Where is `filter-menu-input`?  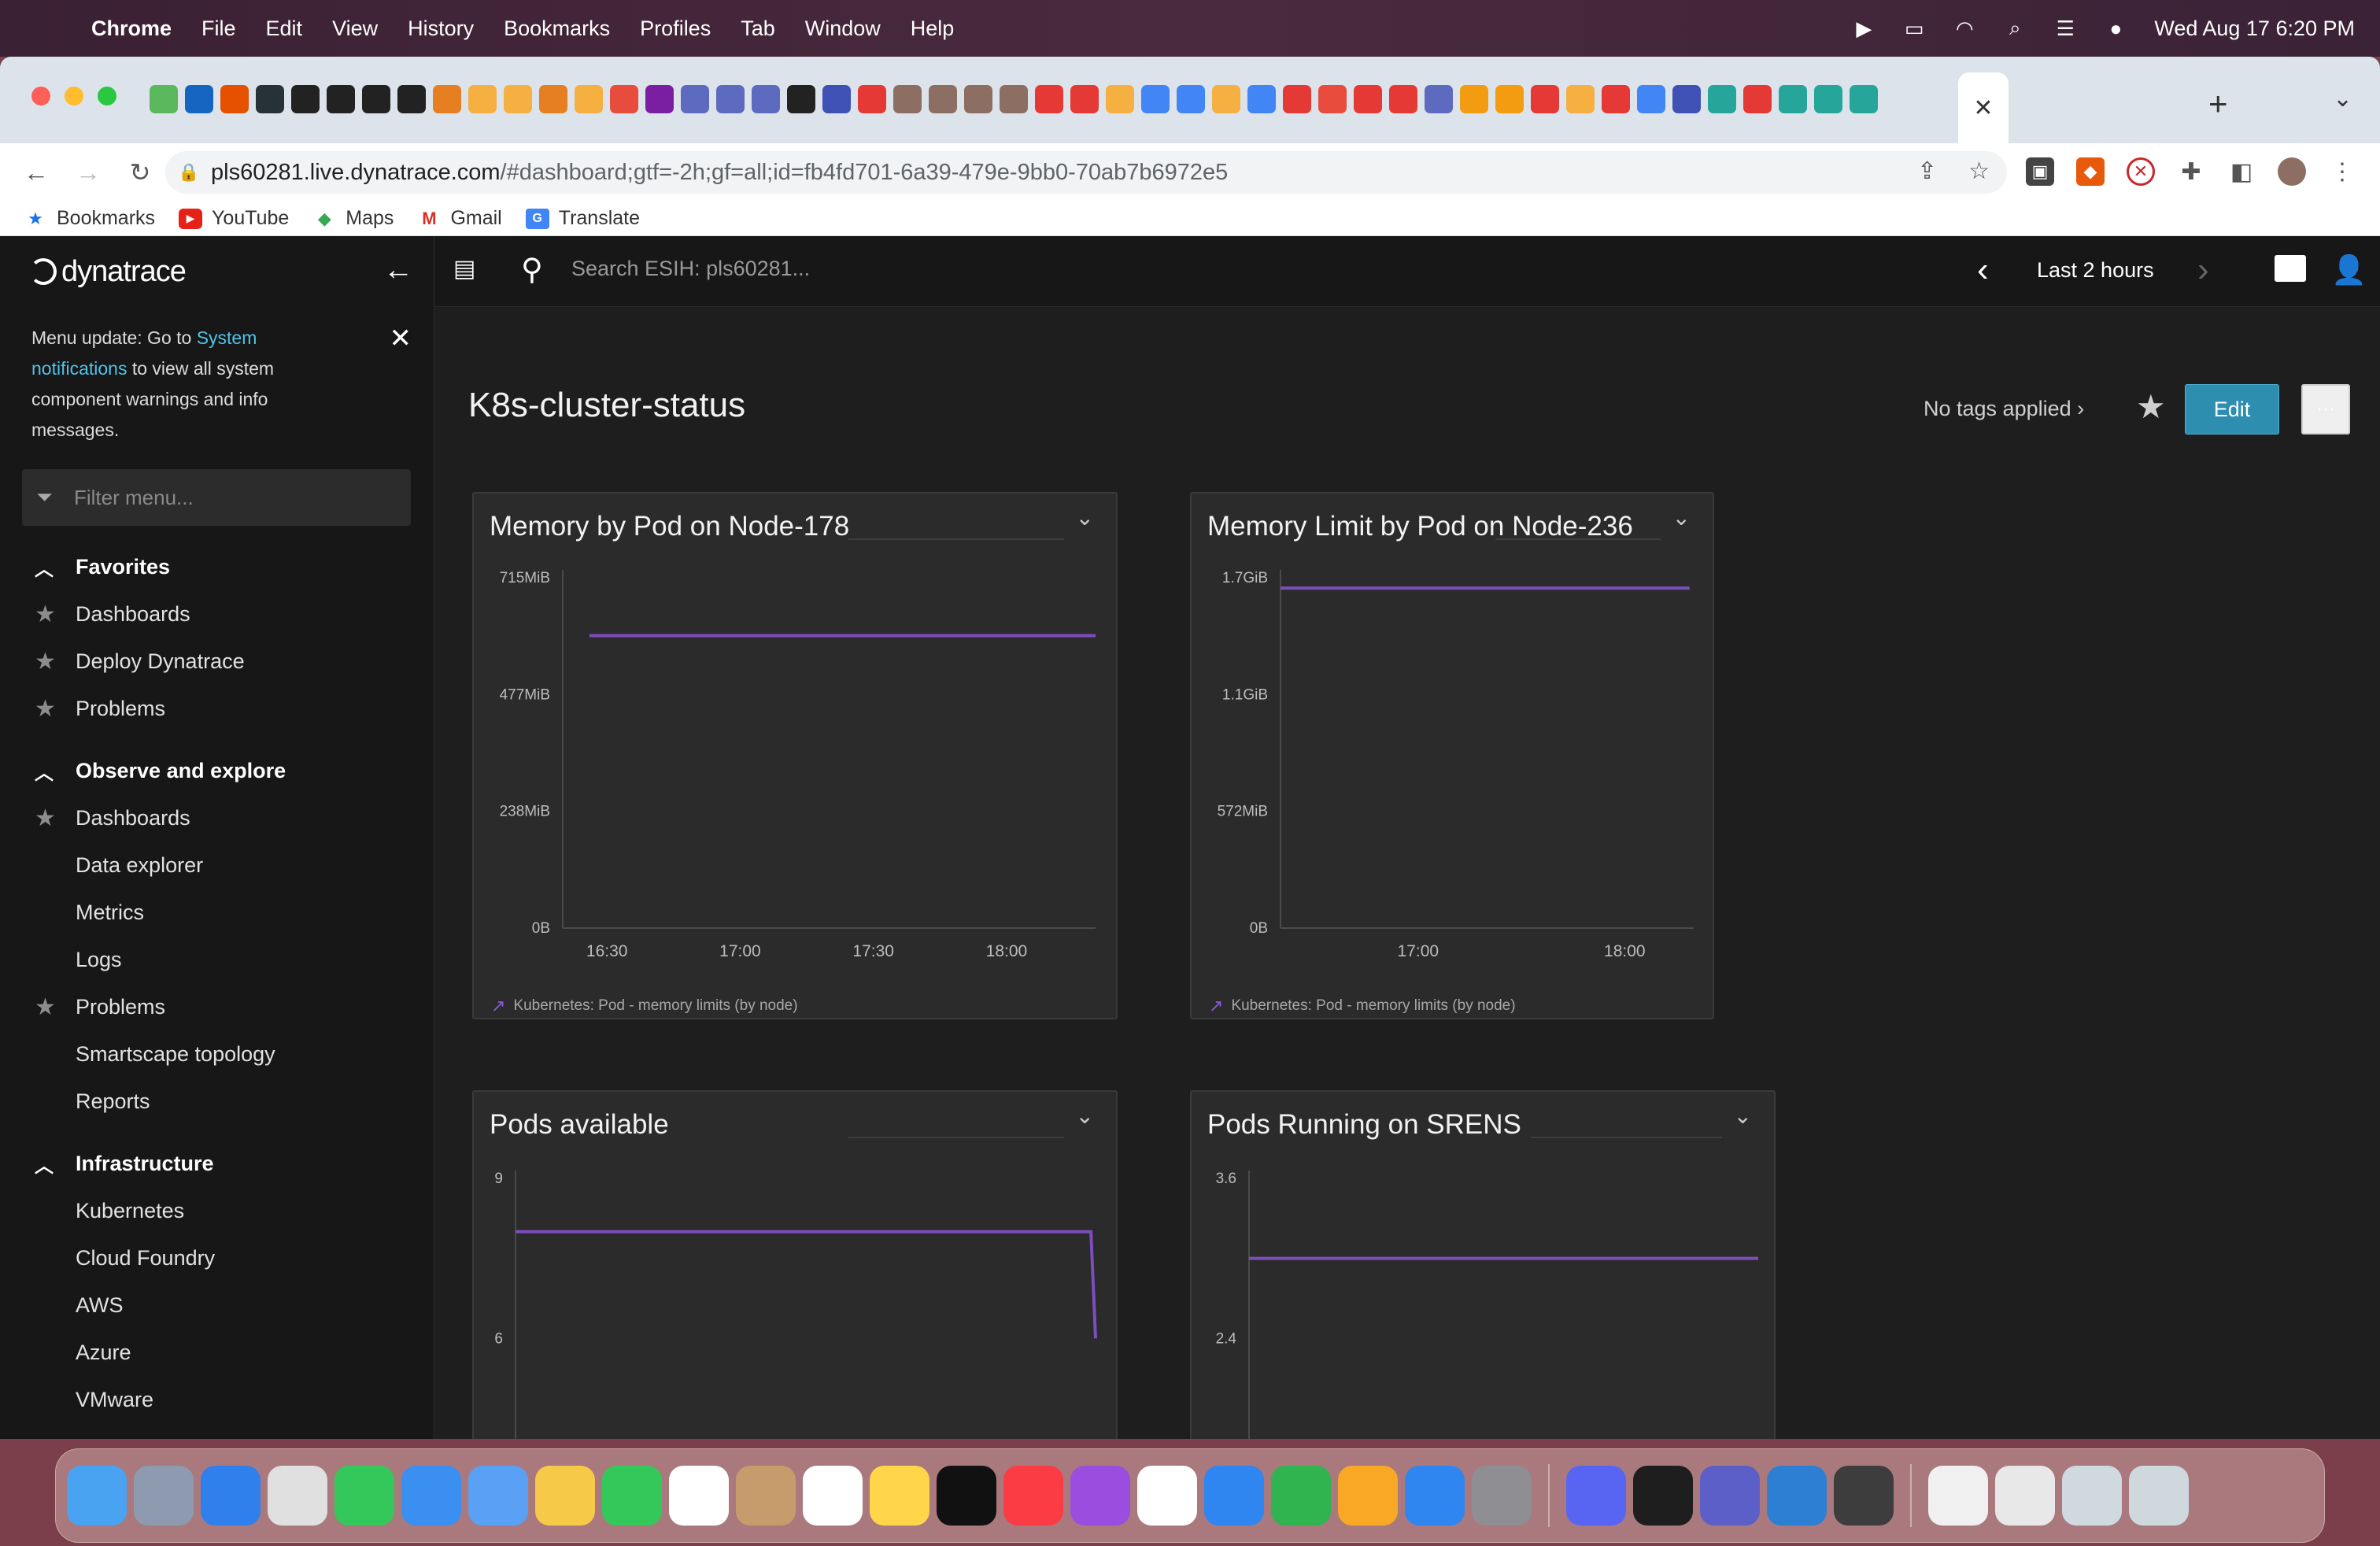
filter-menu-input is located at coordinates (231, 497).